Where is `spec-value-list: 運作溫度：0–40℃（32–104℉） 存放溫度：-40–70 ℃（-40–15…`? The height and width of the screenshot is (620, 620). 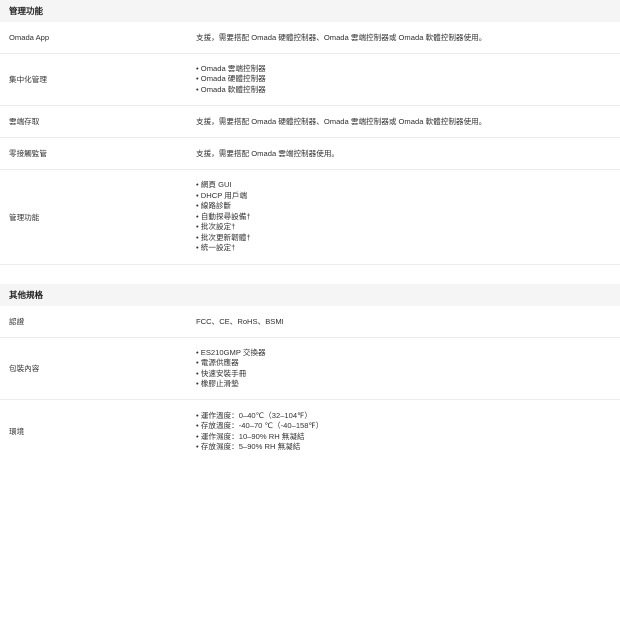
spec-value-list: 運作溫度：0–40℃（32–104℉） 存放溫度：-40–70 ℃（-40–15… is located at coordinates (404, 432).